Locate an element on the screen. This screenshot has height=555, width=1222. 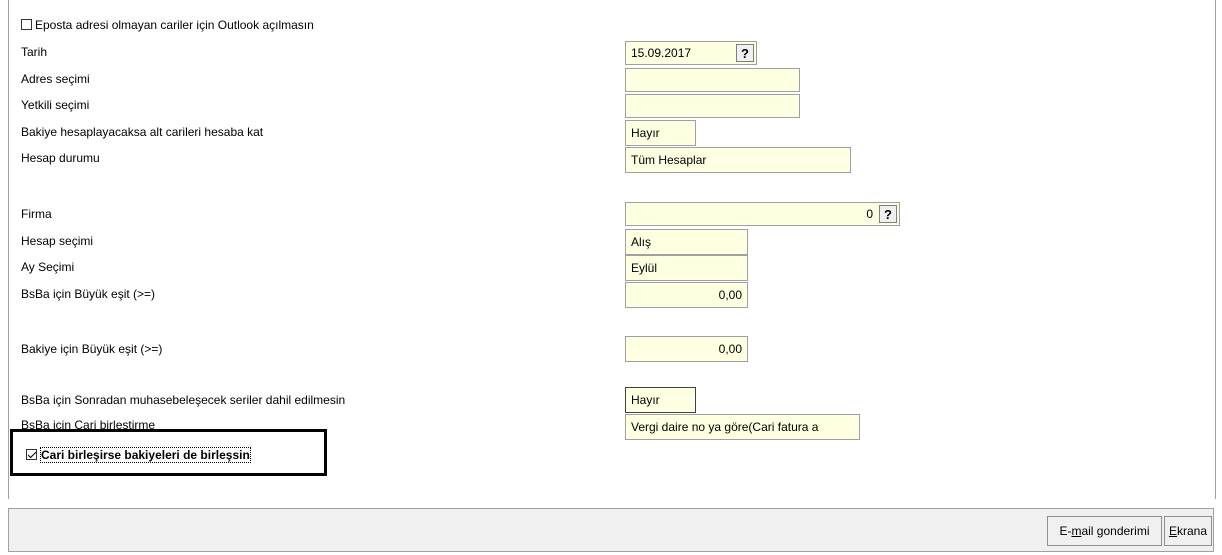
firma-help-button: ? is located at coordinates (888, 214).